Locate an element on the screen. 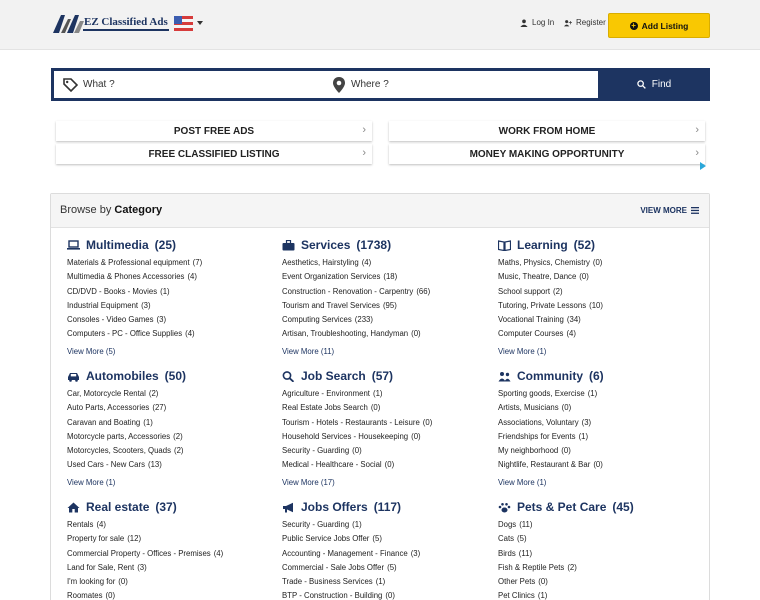 The width and height of the screenshot is (760, 600). login-link: Log In is located at coordinates (537, 22).